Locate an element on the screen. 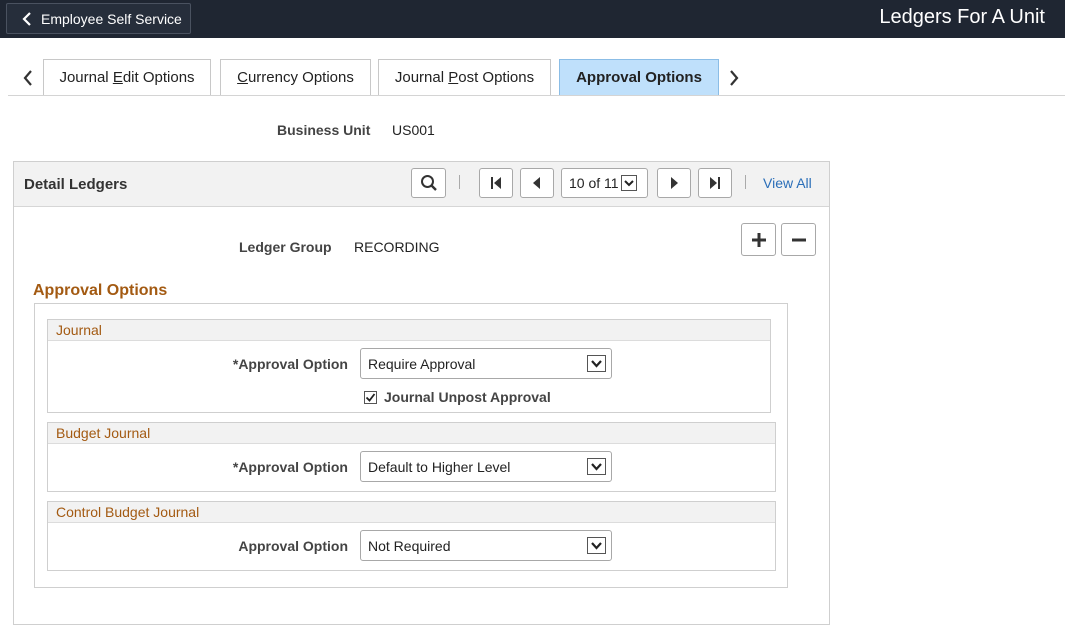  tab-label: Journal Edit Options is located at coordinates (127, 77).